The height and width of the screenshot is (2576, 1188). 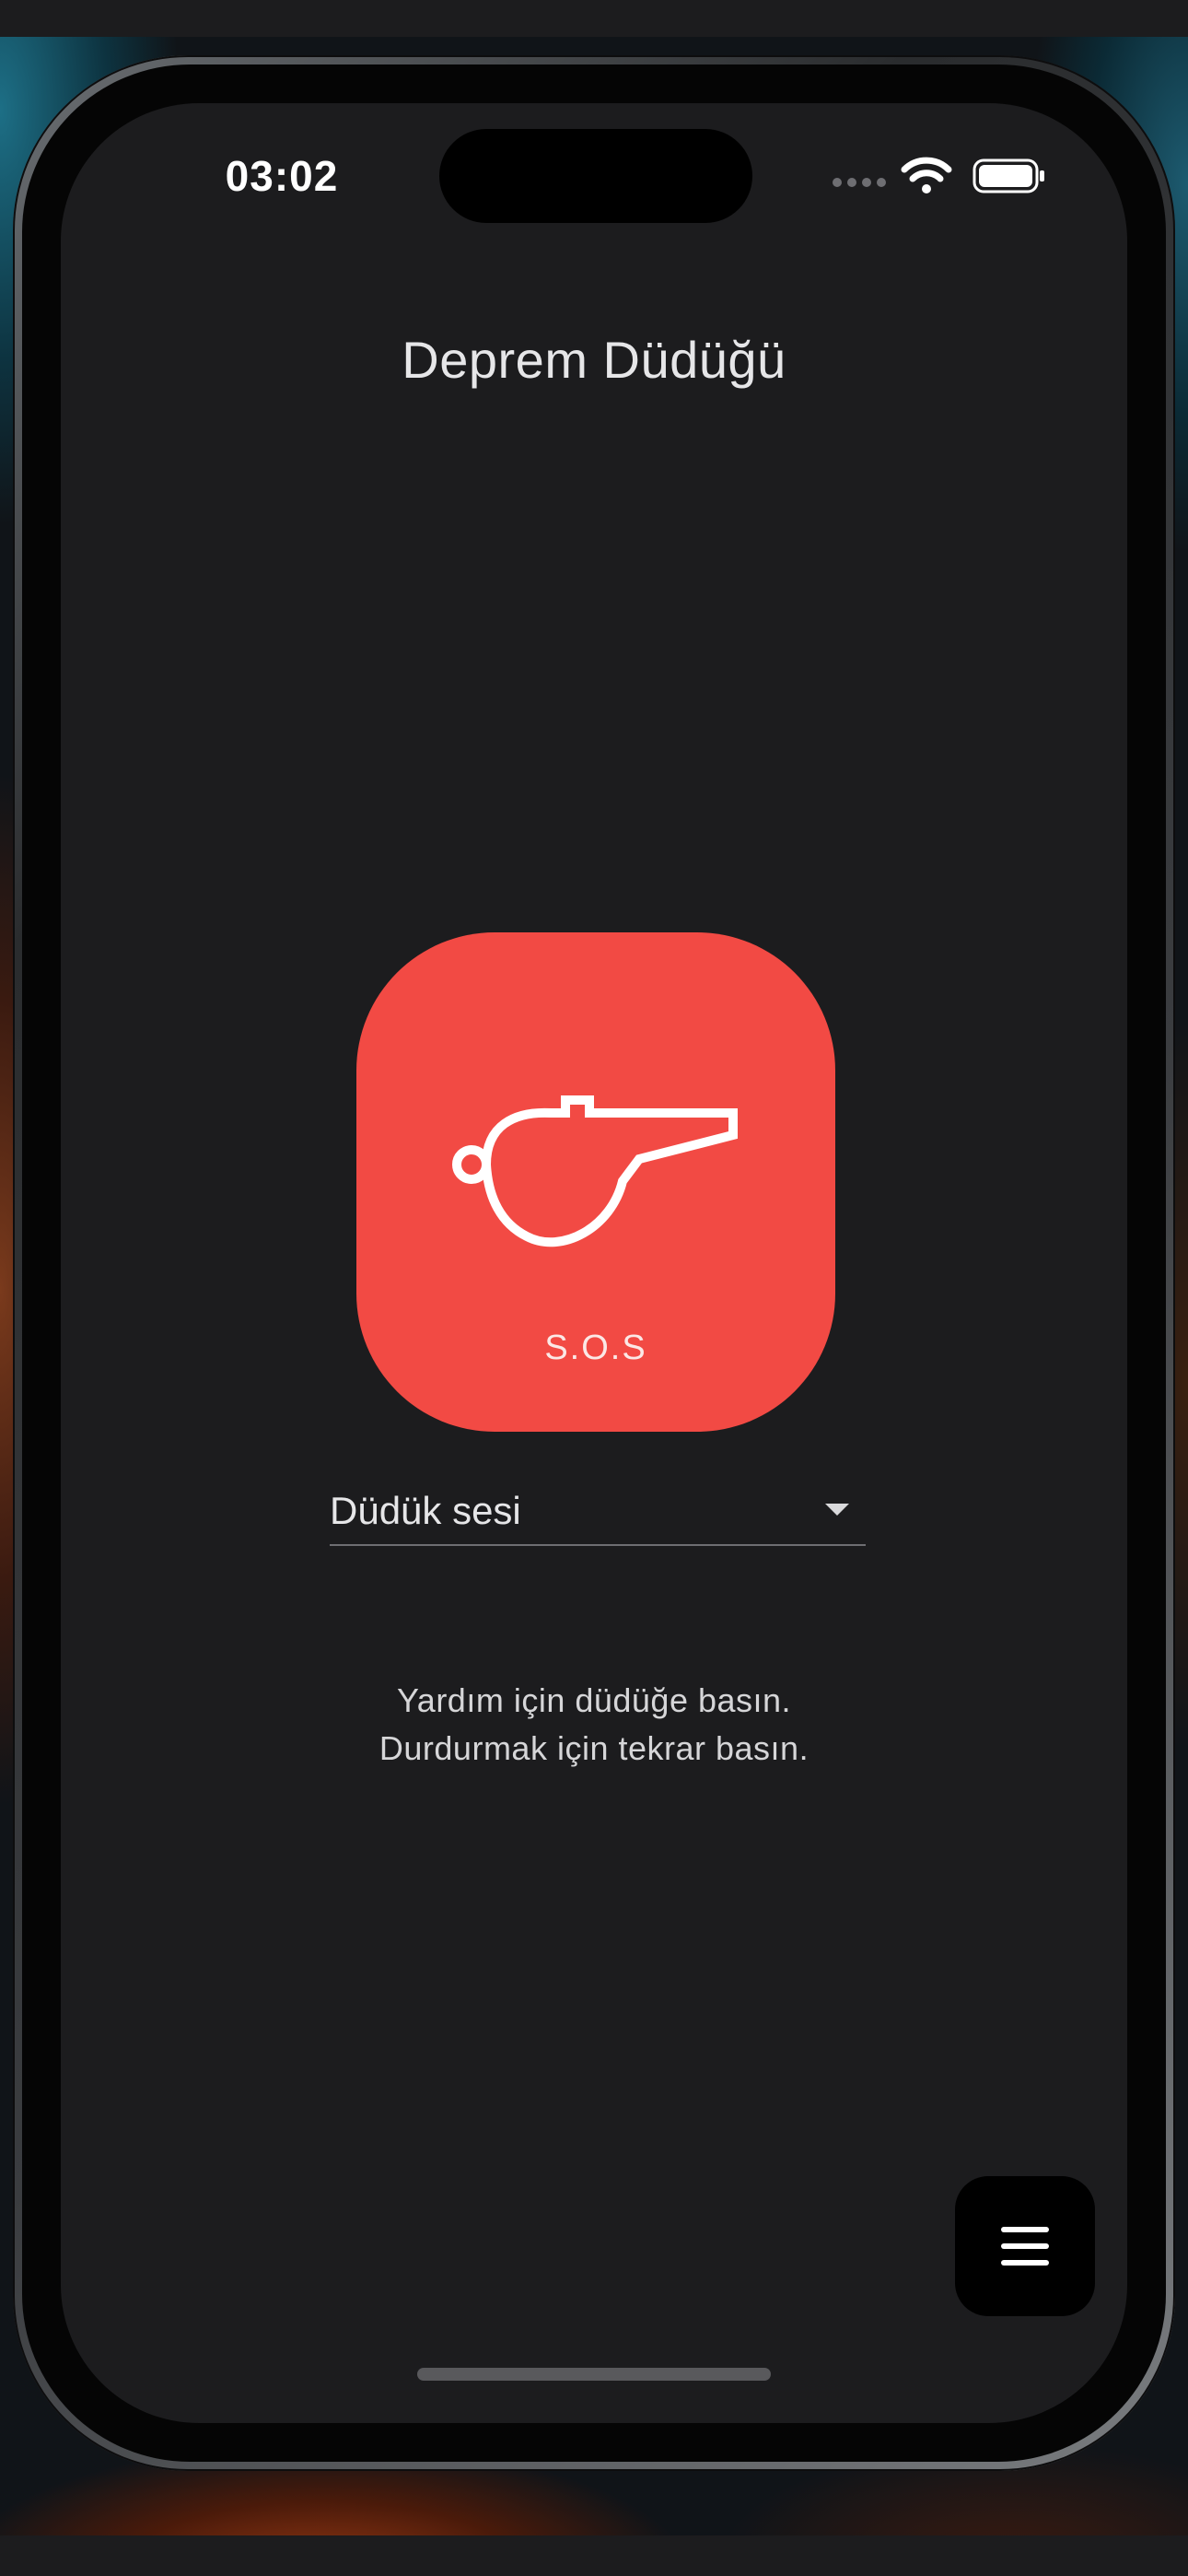 I want to click on battery-icon, so click(x=1008, y=175).